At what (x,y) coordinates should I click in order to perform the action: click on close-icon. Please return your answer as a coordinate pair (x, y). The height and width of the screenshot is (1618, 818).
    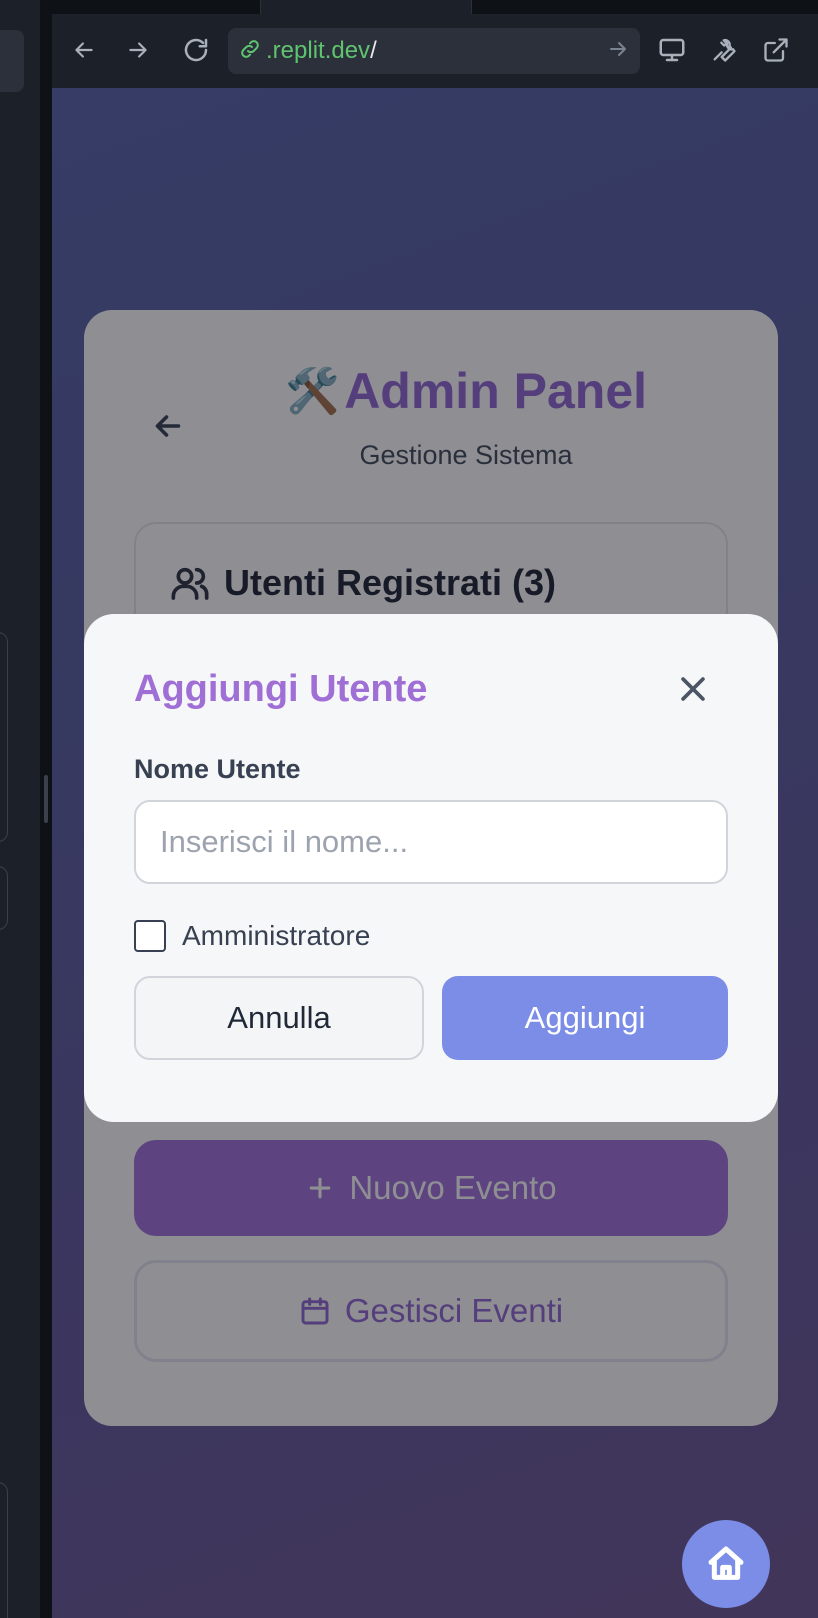
    Looking at the image, I should click on (693, 689).